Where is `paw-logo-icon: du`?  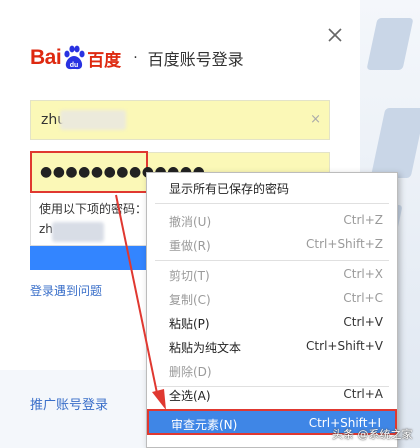 paw-logo-icon: du is located at coordinates (74, 57).